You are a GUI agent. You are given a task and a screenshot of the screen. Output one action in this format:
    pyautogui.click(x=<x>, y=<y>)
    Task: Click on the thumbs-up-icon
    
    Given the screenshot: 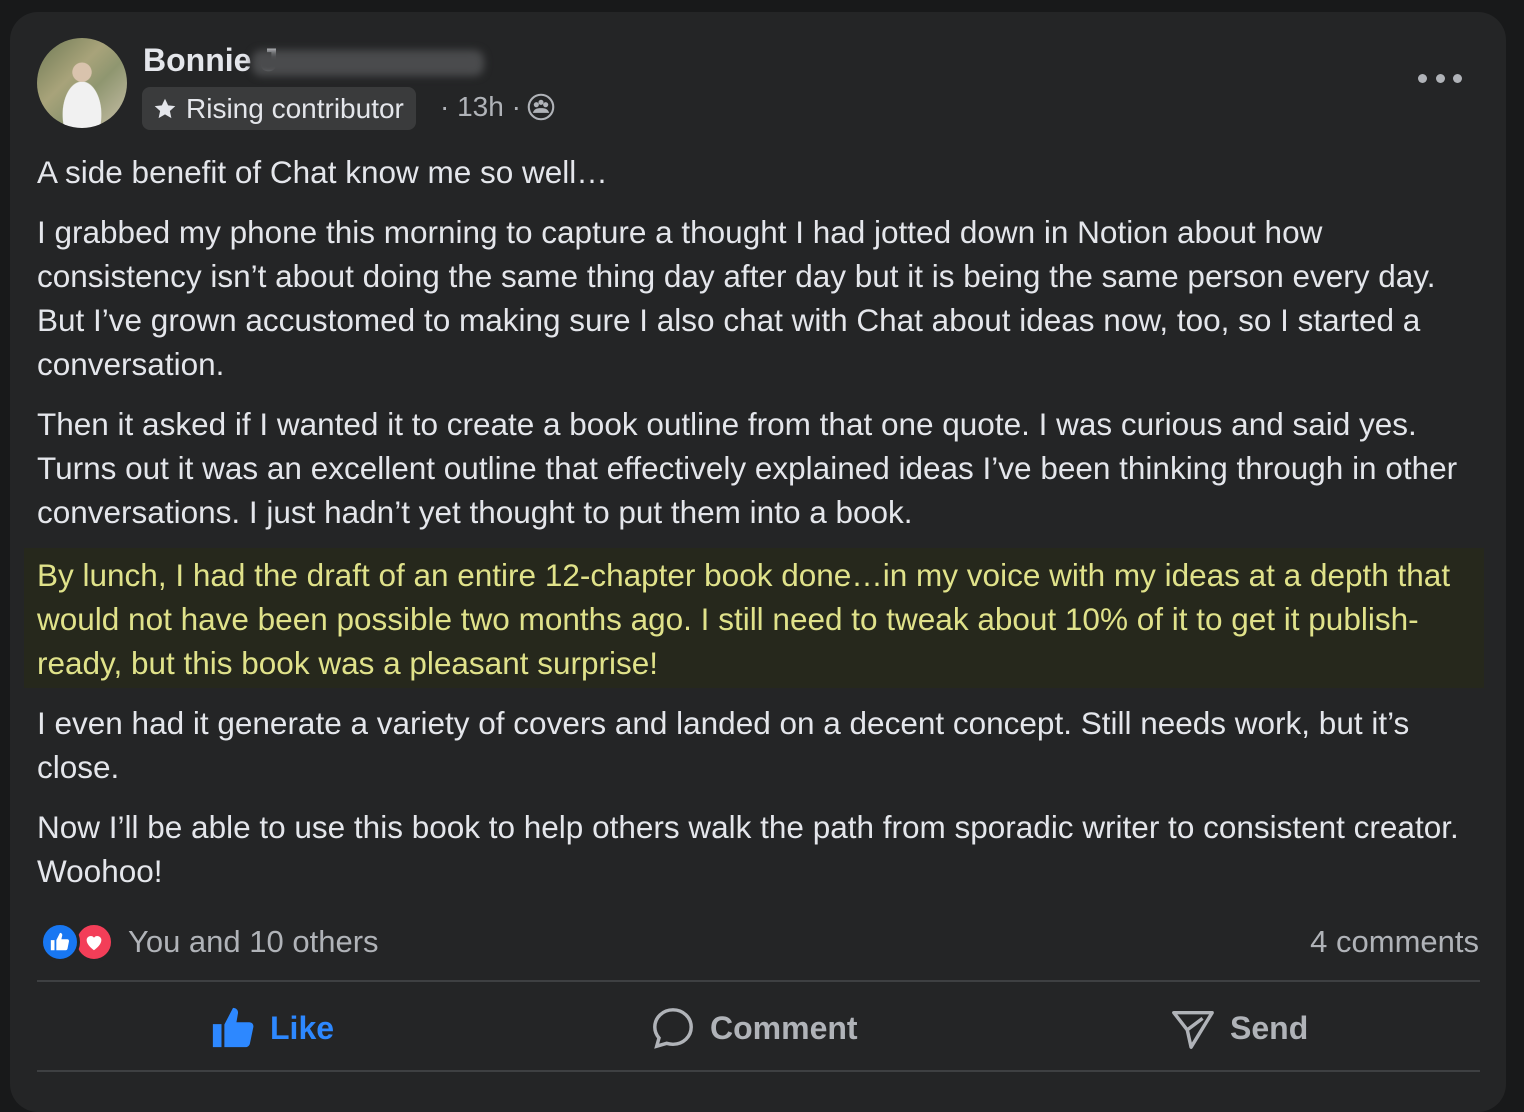 What is the action you would take?
    pyautogui.click(x=233, y=1027)
    